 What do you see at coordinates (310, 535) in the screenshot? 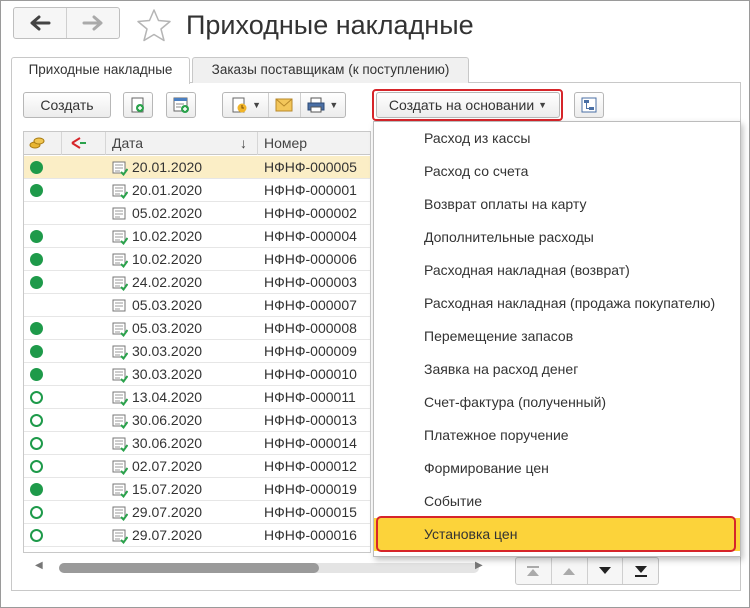
I see `number-cell: НФНФ-000016` at bounding box center [310, 535].